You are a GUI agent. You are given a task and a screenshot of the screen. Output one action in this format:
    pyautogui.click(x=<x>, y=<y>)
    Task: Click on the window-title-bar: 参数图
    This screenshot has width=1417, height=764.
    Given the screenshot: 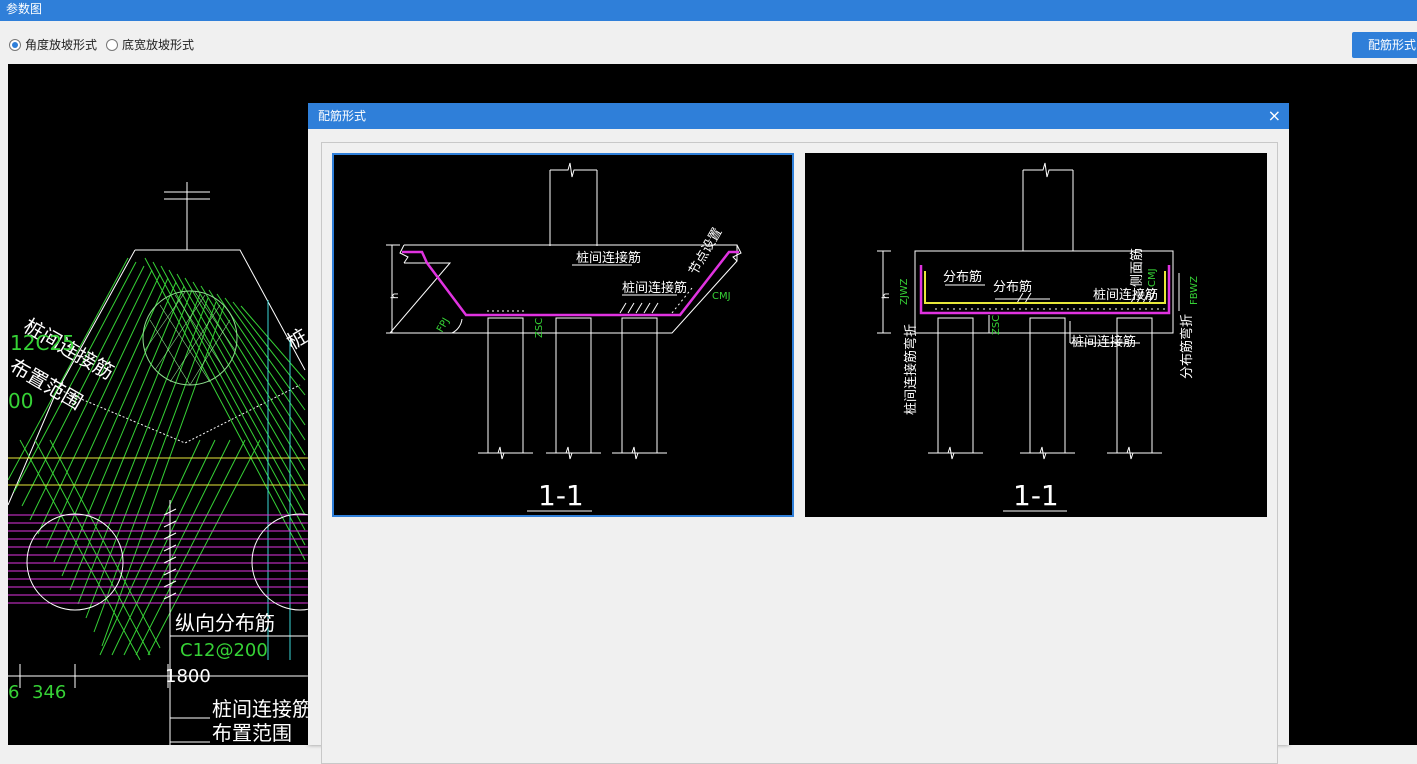 What is the action you would take?
    pyautogui.click(x=708, y=10)
    